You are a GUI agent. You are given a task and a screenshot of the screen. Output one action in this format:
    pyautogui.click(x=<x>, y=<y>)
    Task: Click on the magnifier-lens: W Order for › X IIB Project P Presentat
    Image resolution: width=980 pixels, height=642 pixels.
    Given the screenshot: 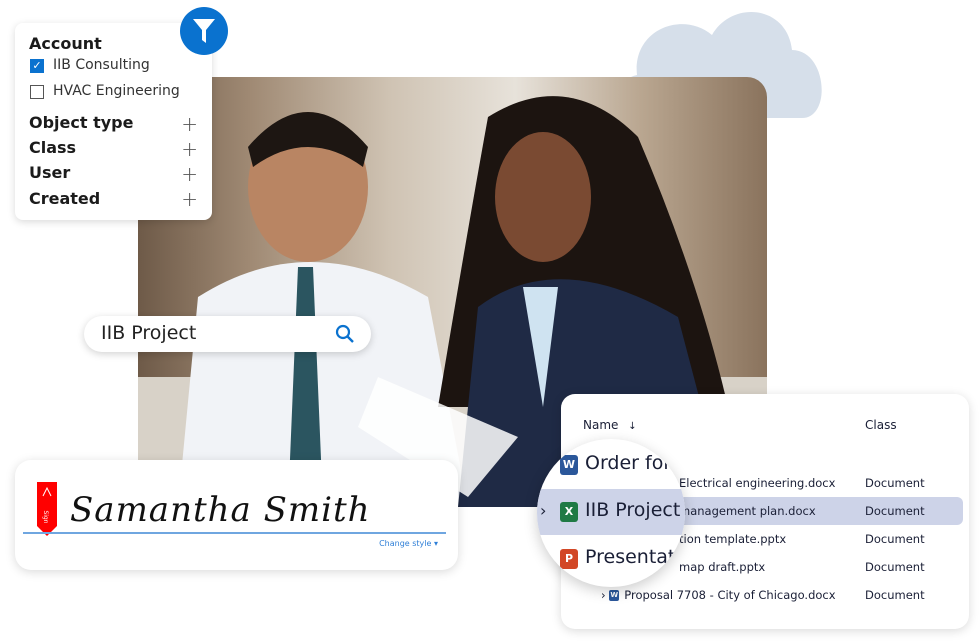 What is the action you would take?
    pyautogui.click(x=611, y=513)
    